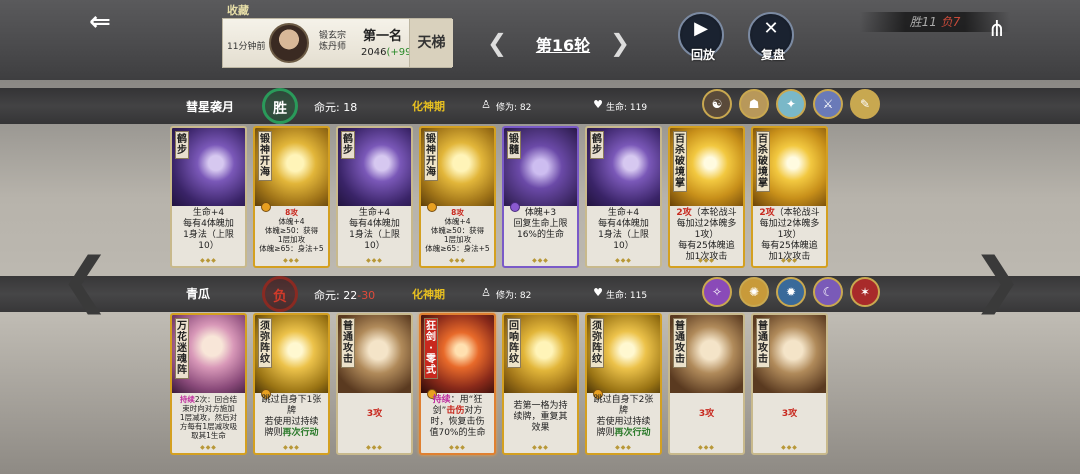 The image size is (1080, 474). What do you see at coordinates (507, 108) in the screenshot?
I see `cultivation-label: 修为:` at bounding box center [507, 108].